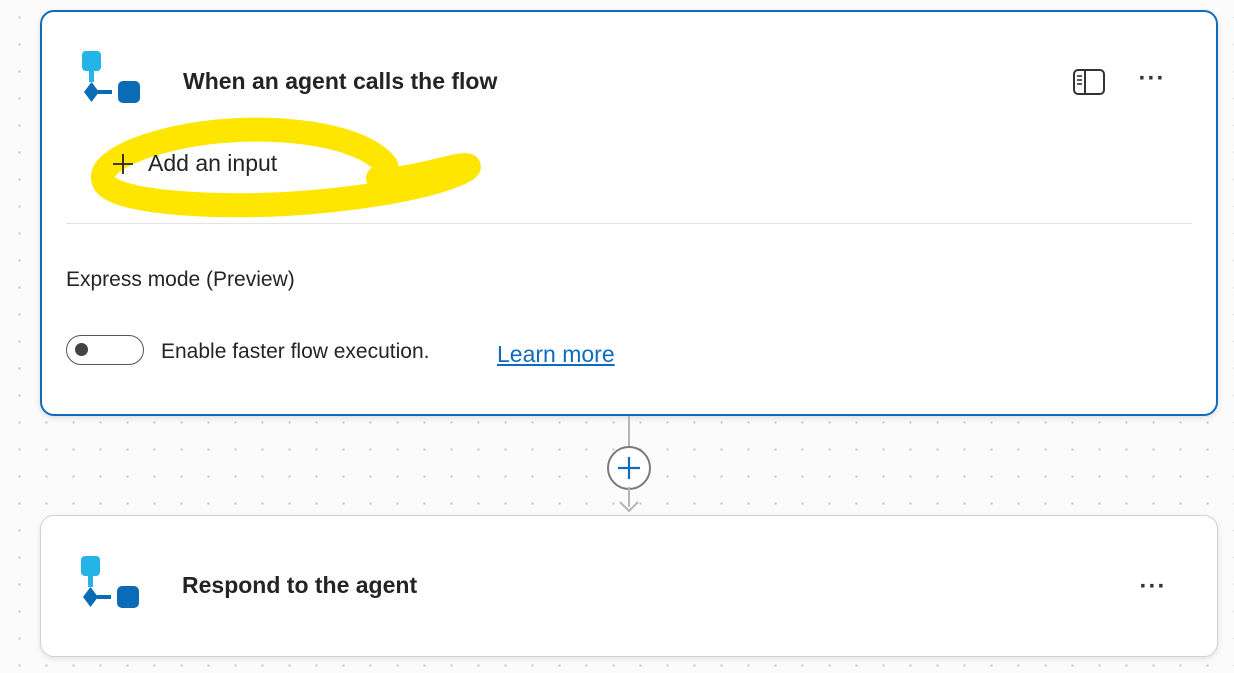 This screenshot has height=673, width=1234. I want to click on divider, so click(629, 223).